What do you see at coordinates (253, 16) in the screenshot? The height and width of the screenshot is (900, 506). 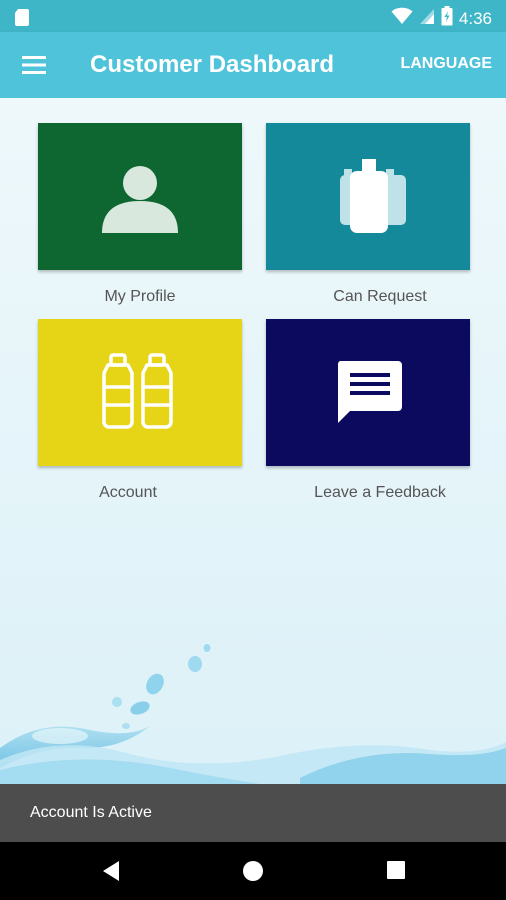 I see `status-bar: 4:36` at bounding box center [253, 16].